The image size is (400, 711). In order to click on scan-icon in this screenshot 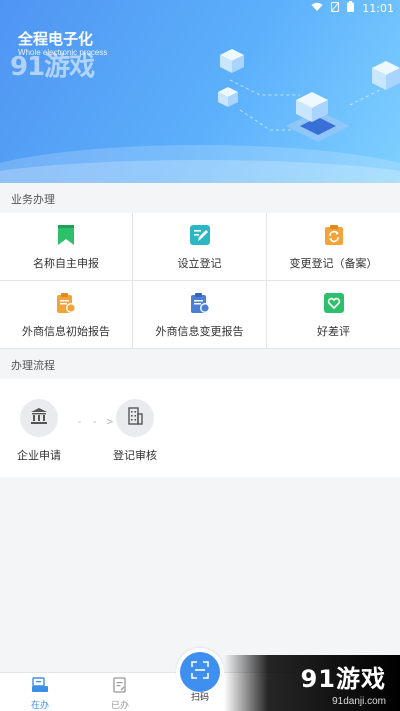, I will do `click(200, 672)`.